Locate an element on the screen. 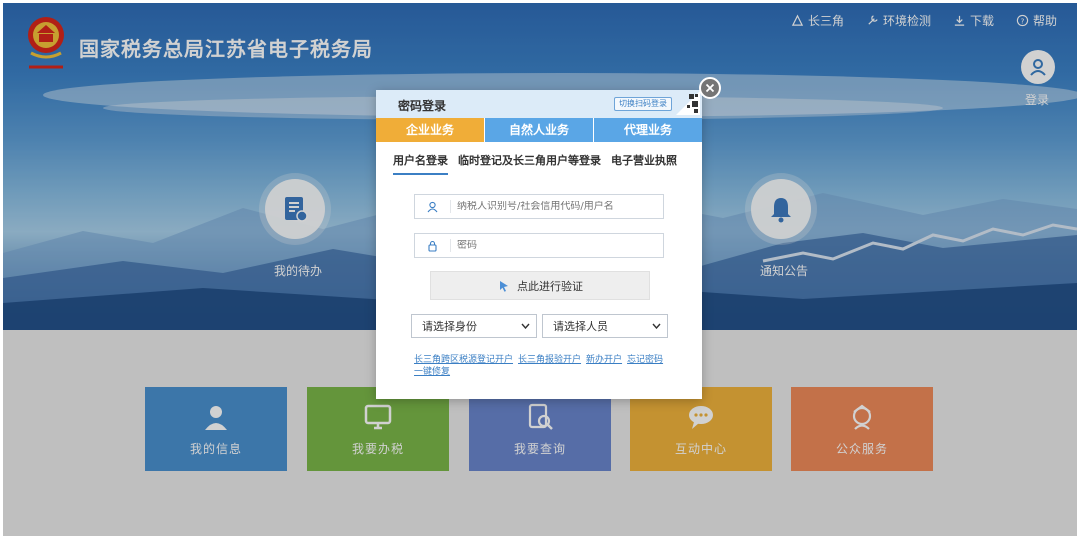 The width and height of the screenshot is (1080, 539). login-method-tabs: 用户名登录 临时登记及长三角用户等登录 电子营业执照 is located at coordinates (539, 158).